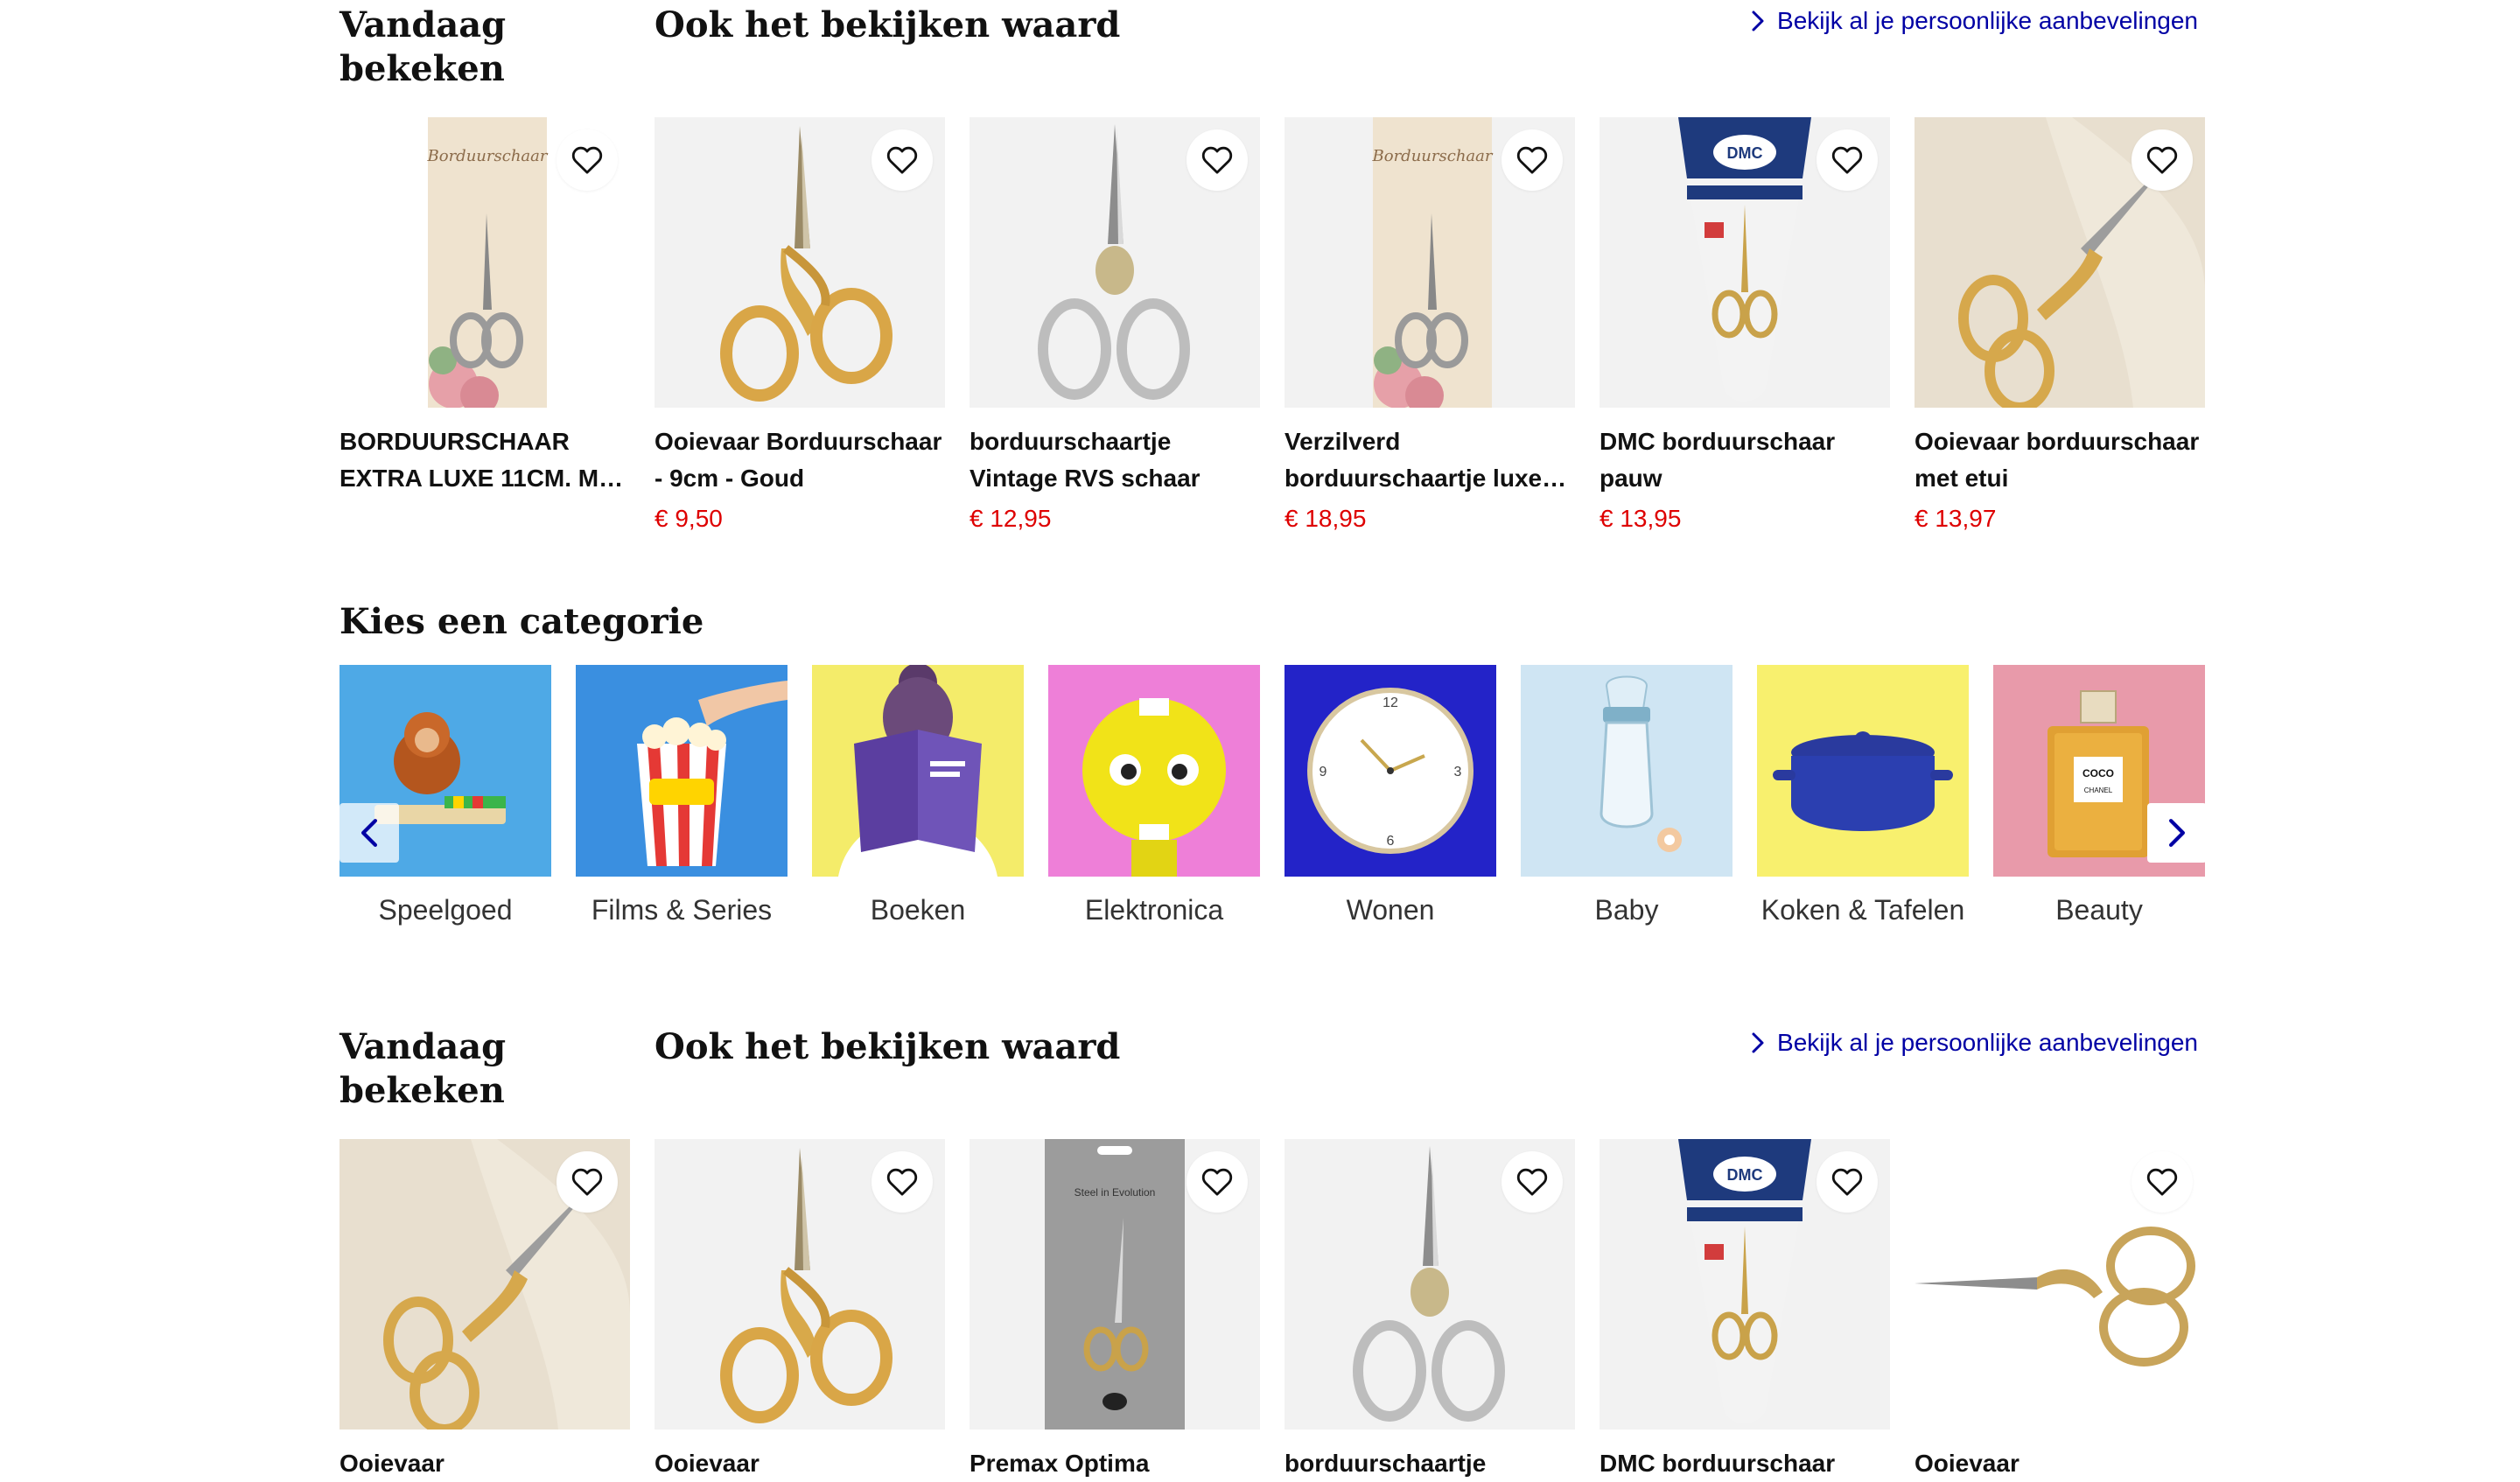 The image size is (2520, 1482). What do you see at coordinates (1745, 1463) in the screenshot?
I see `product-title: DMC borduurschaar` at bounding box center [1745, 1463].